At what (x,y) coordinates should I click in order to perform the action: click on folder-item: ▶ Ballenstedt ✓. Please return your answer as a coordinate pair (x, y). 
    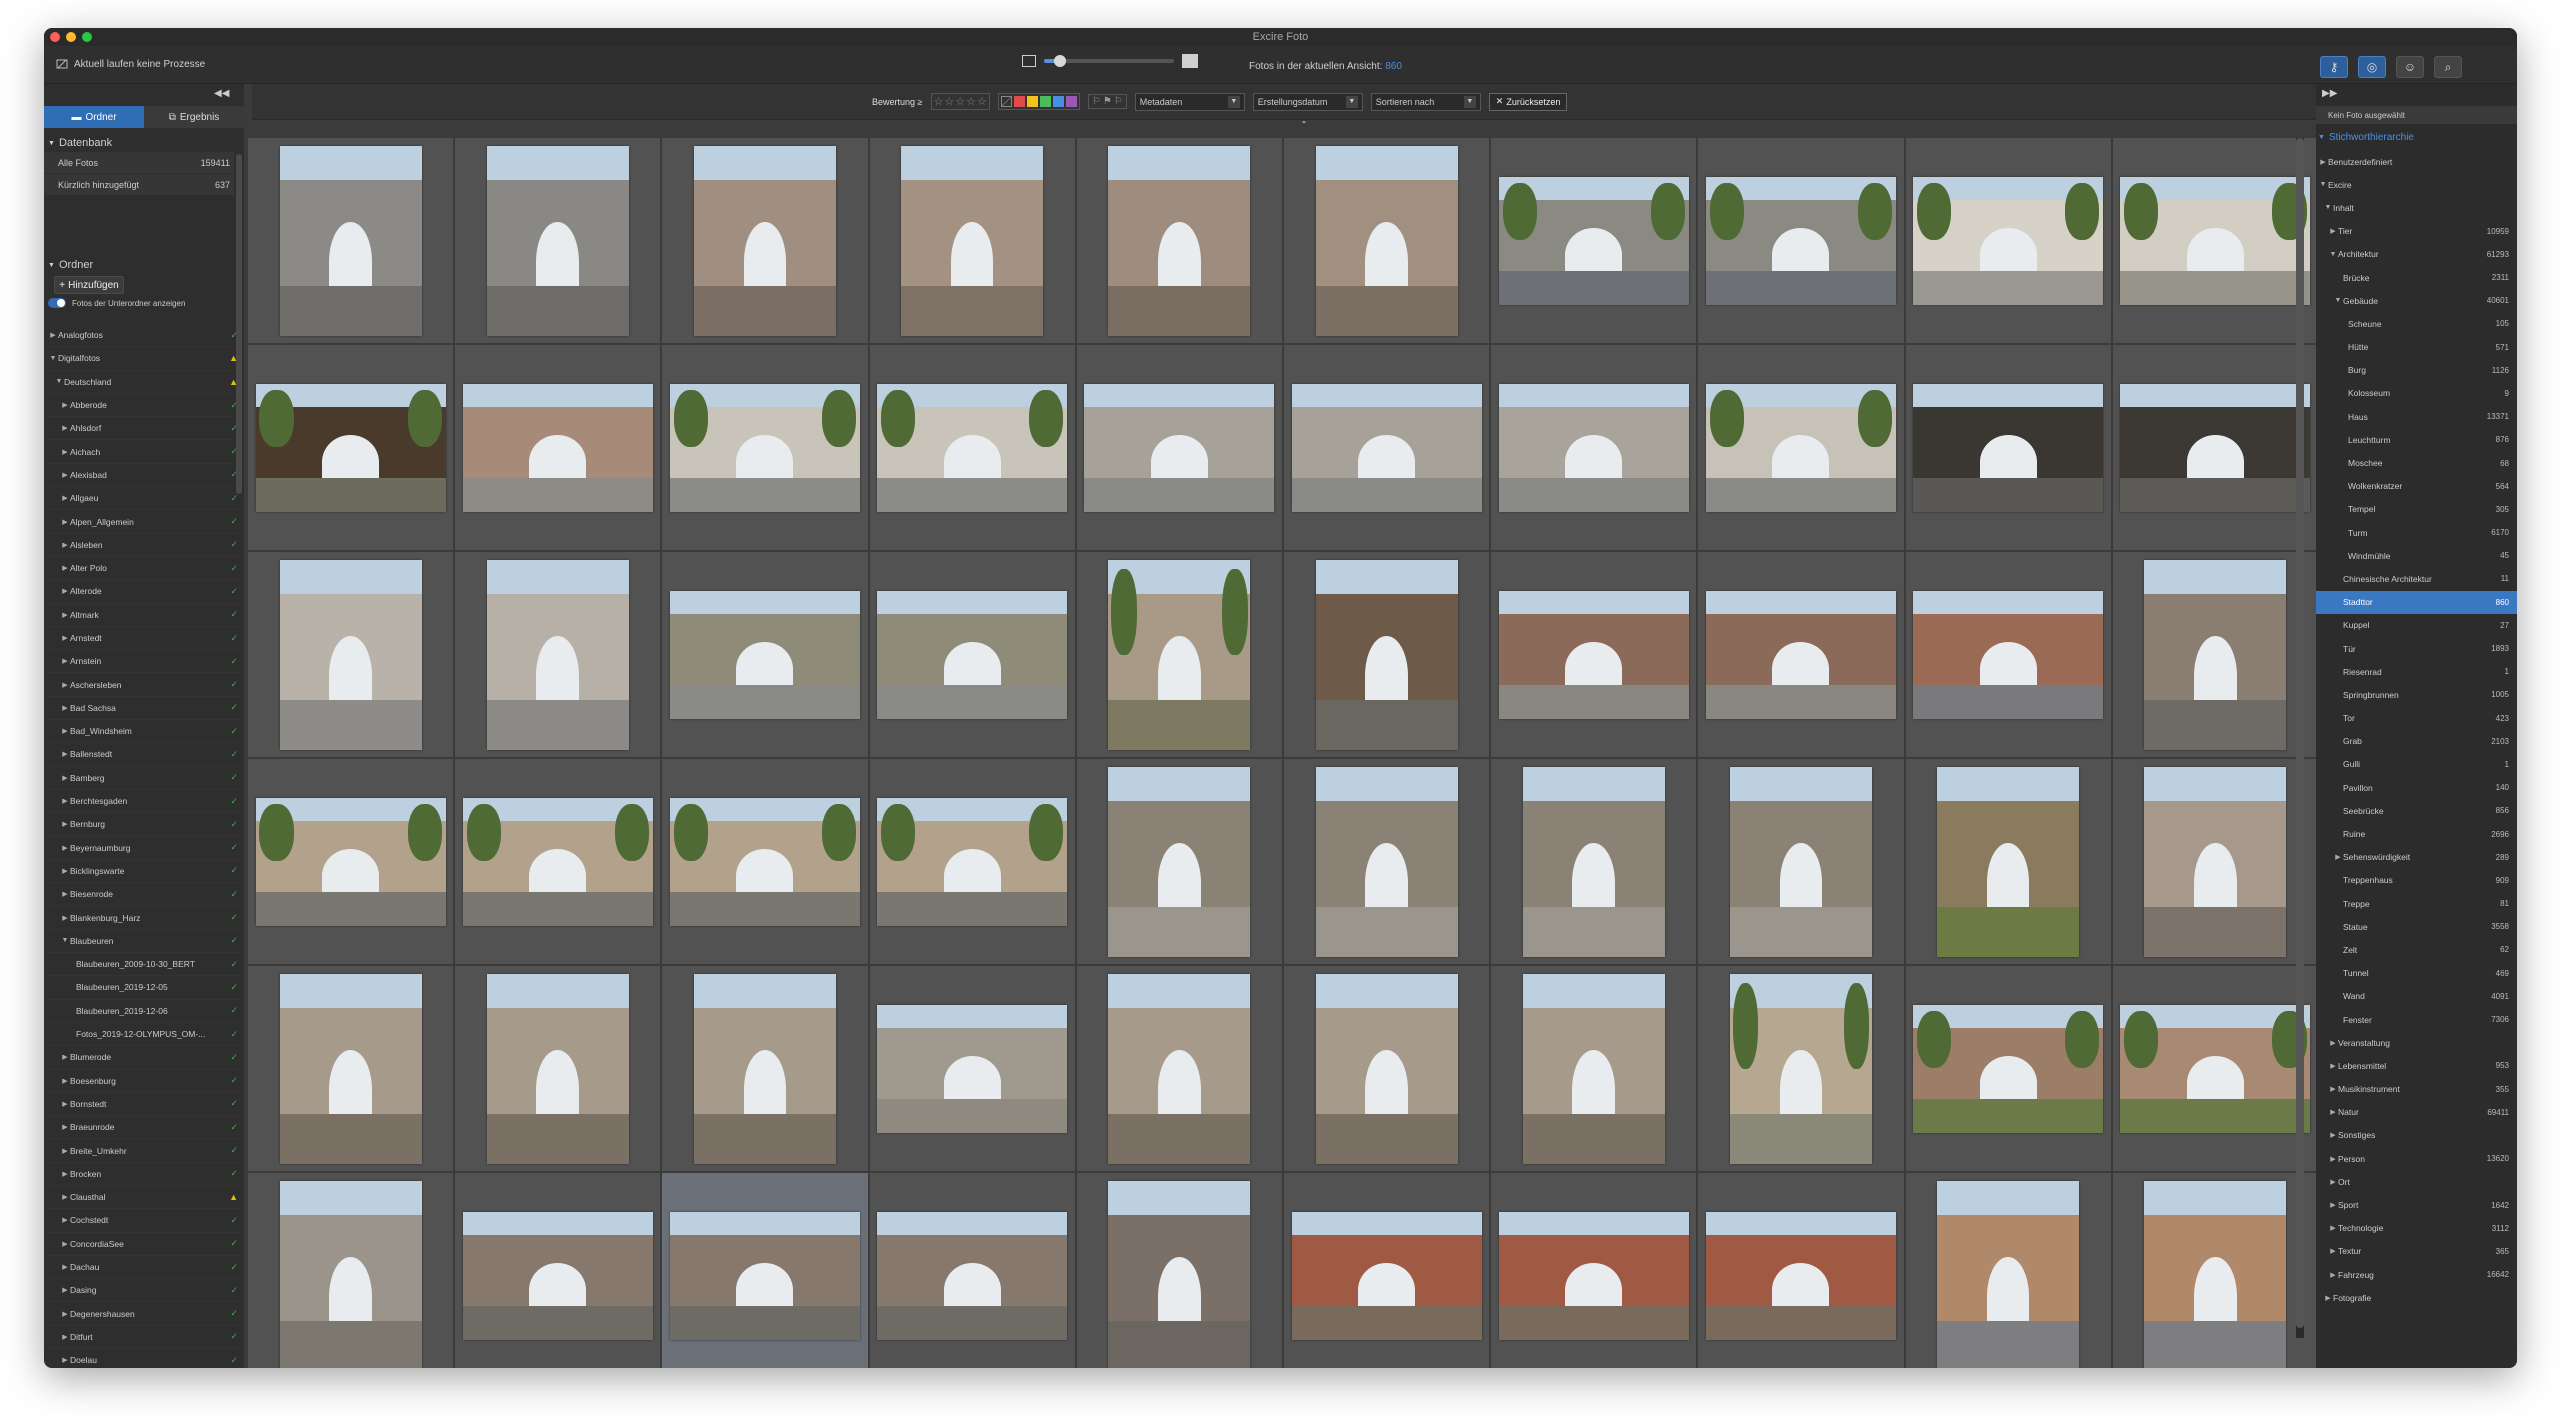
    Looking at the image, I should click on (144, 755).